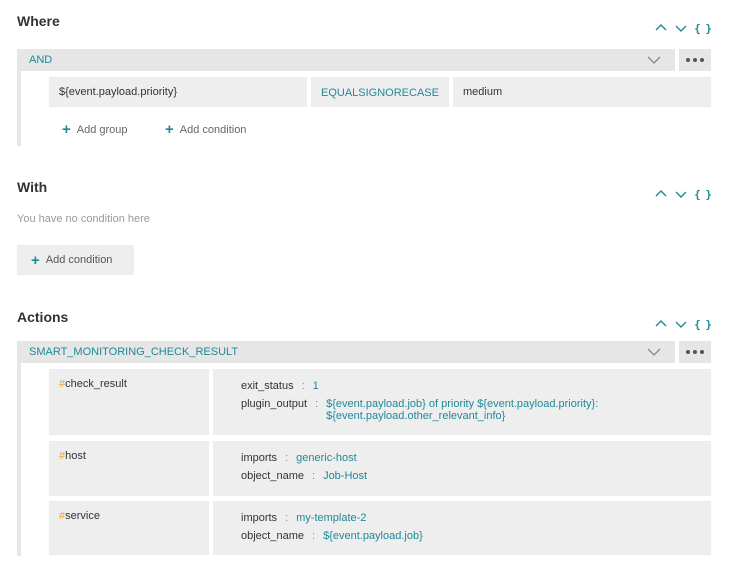  I want to click on add-group-button: + Add group, so click(95, 129).